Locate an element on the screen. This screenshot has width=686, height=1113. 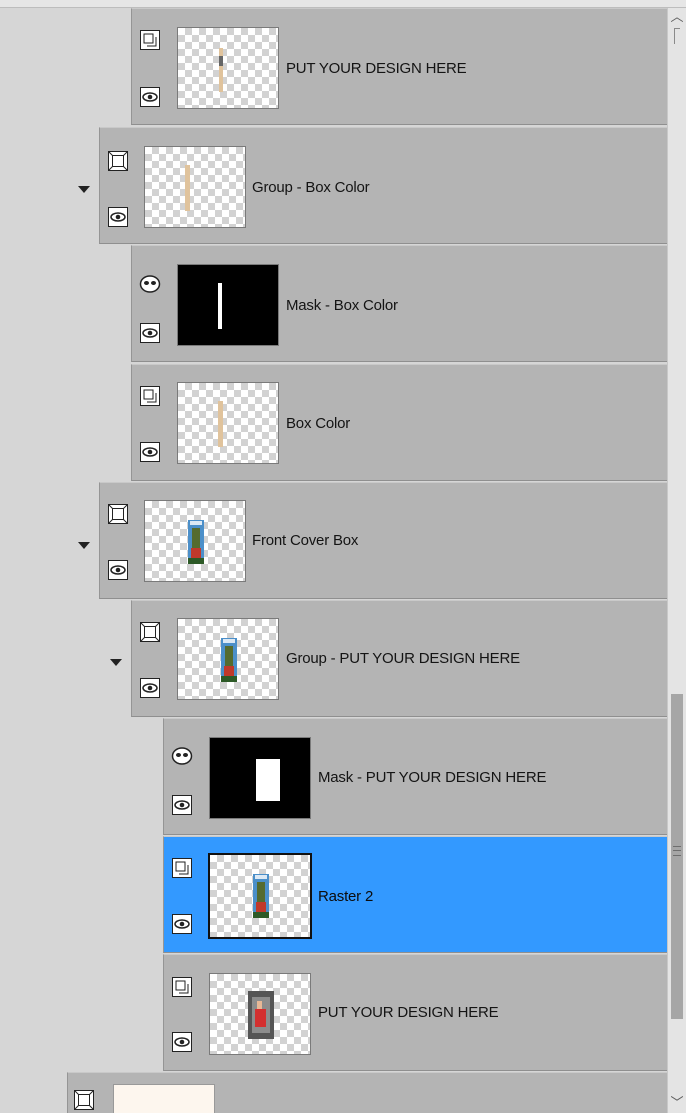
layer-name: Mask - PUT YOUR DESIGN HERE is located at coordinates (432, 777).